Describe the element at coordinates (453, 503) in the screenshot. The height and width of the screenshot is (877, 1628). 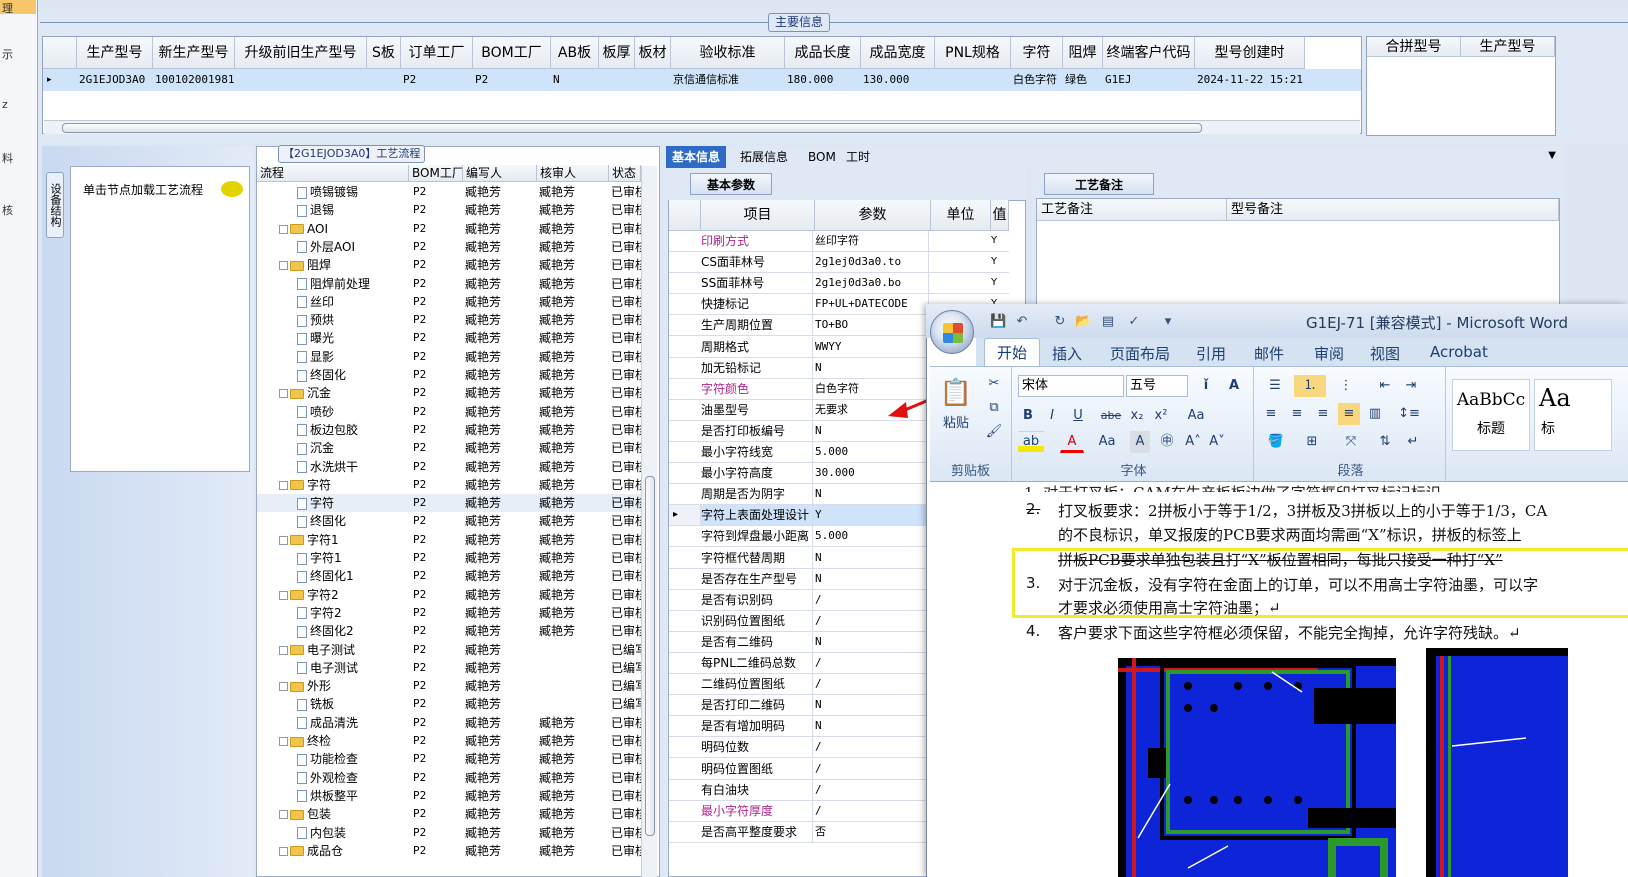
I see `tree-row: 字符 P2 臧艳芳 臧艳芳 已审核` at that location.